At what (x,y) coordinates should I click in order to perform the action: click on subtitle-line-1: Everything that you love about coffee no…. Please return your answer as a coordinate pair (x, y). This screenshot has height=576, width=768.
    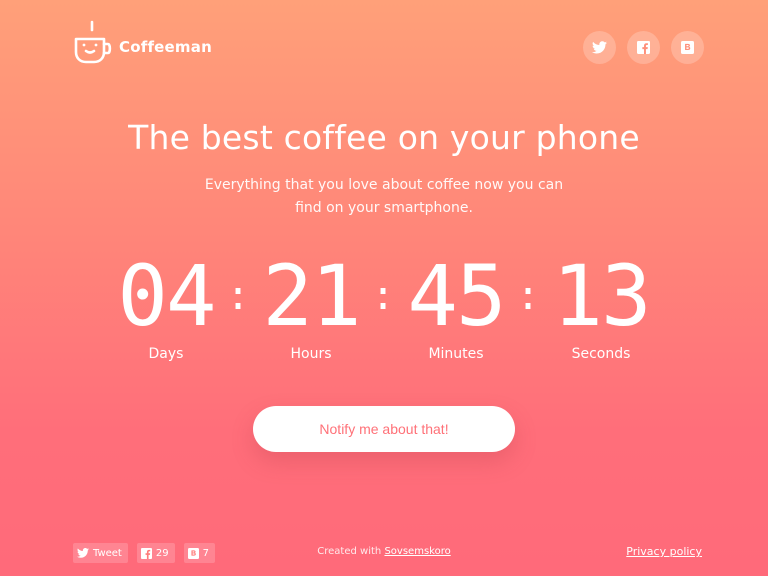
    Looking at the image, I should click on (384, 185).